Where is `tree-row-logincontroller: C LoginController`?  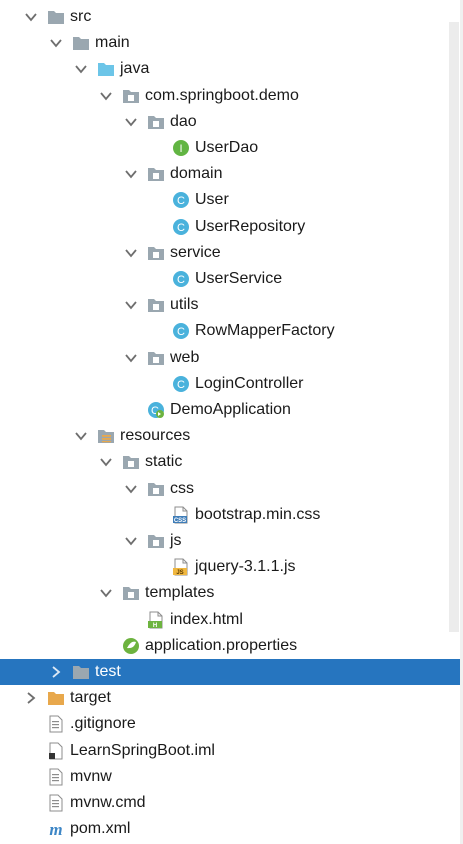 tree-row-logincontroller: C LoginController is located at coordinates (230, 384).